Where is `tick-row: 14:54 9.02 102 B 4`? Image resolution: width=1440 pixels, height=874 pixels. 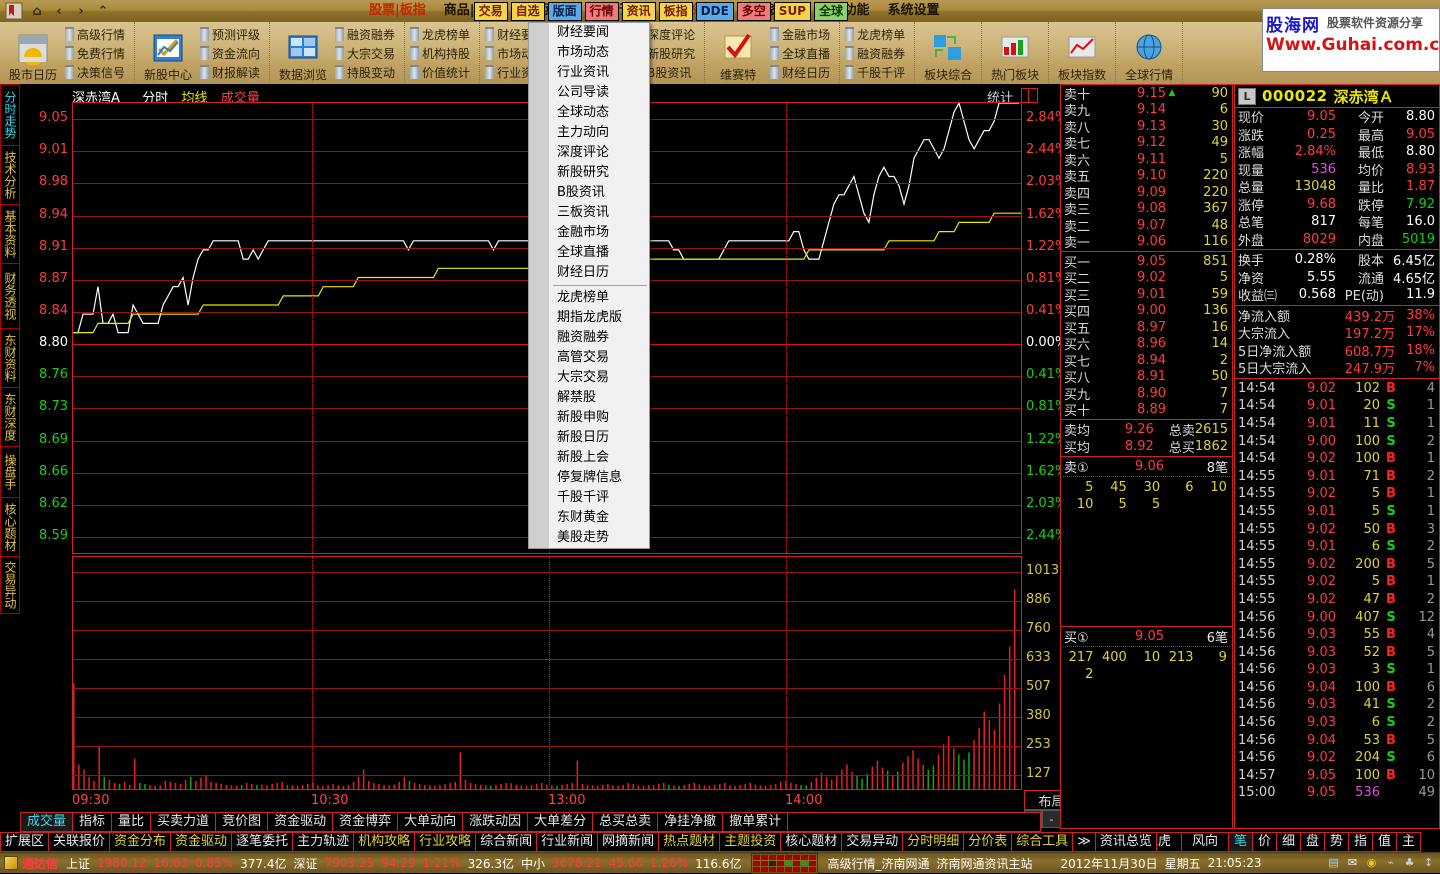
tick-row: 14:54 9.02 102 B 4 is located at coordinates (1337, 389).